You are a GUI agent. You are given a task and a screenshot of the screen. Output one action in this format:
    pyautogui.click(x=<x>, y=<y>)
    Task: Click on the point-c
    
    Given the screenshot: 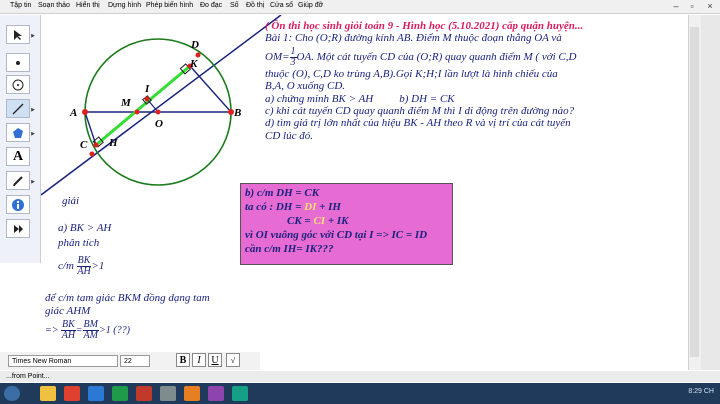 What is the action you would take?
    pyautogui.click(x=92, y=154)
    